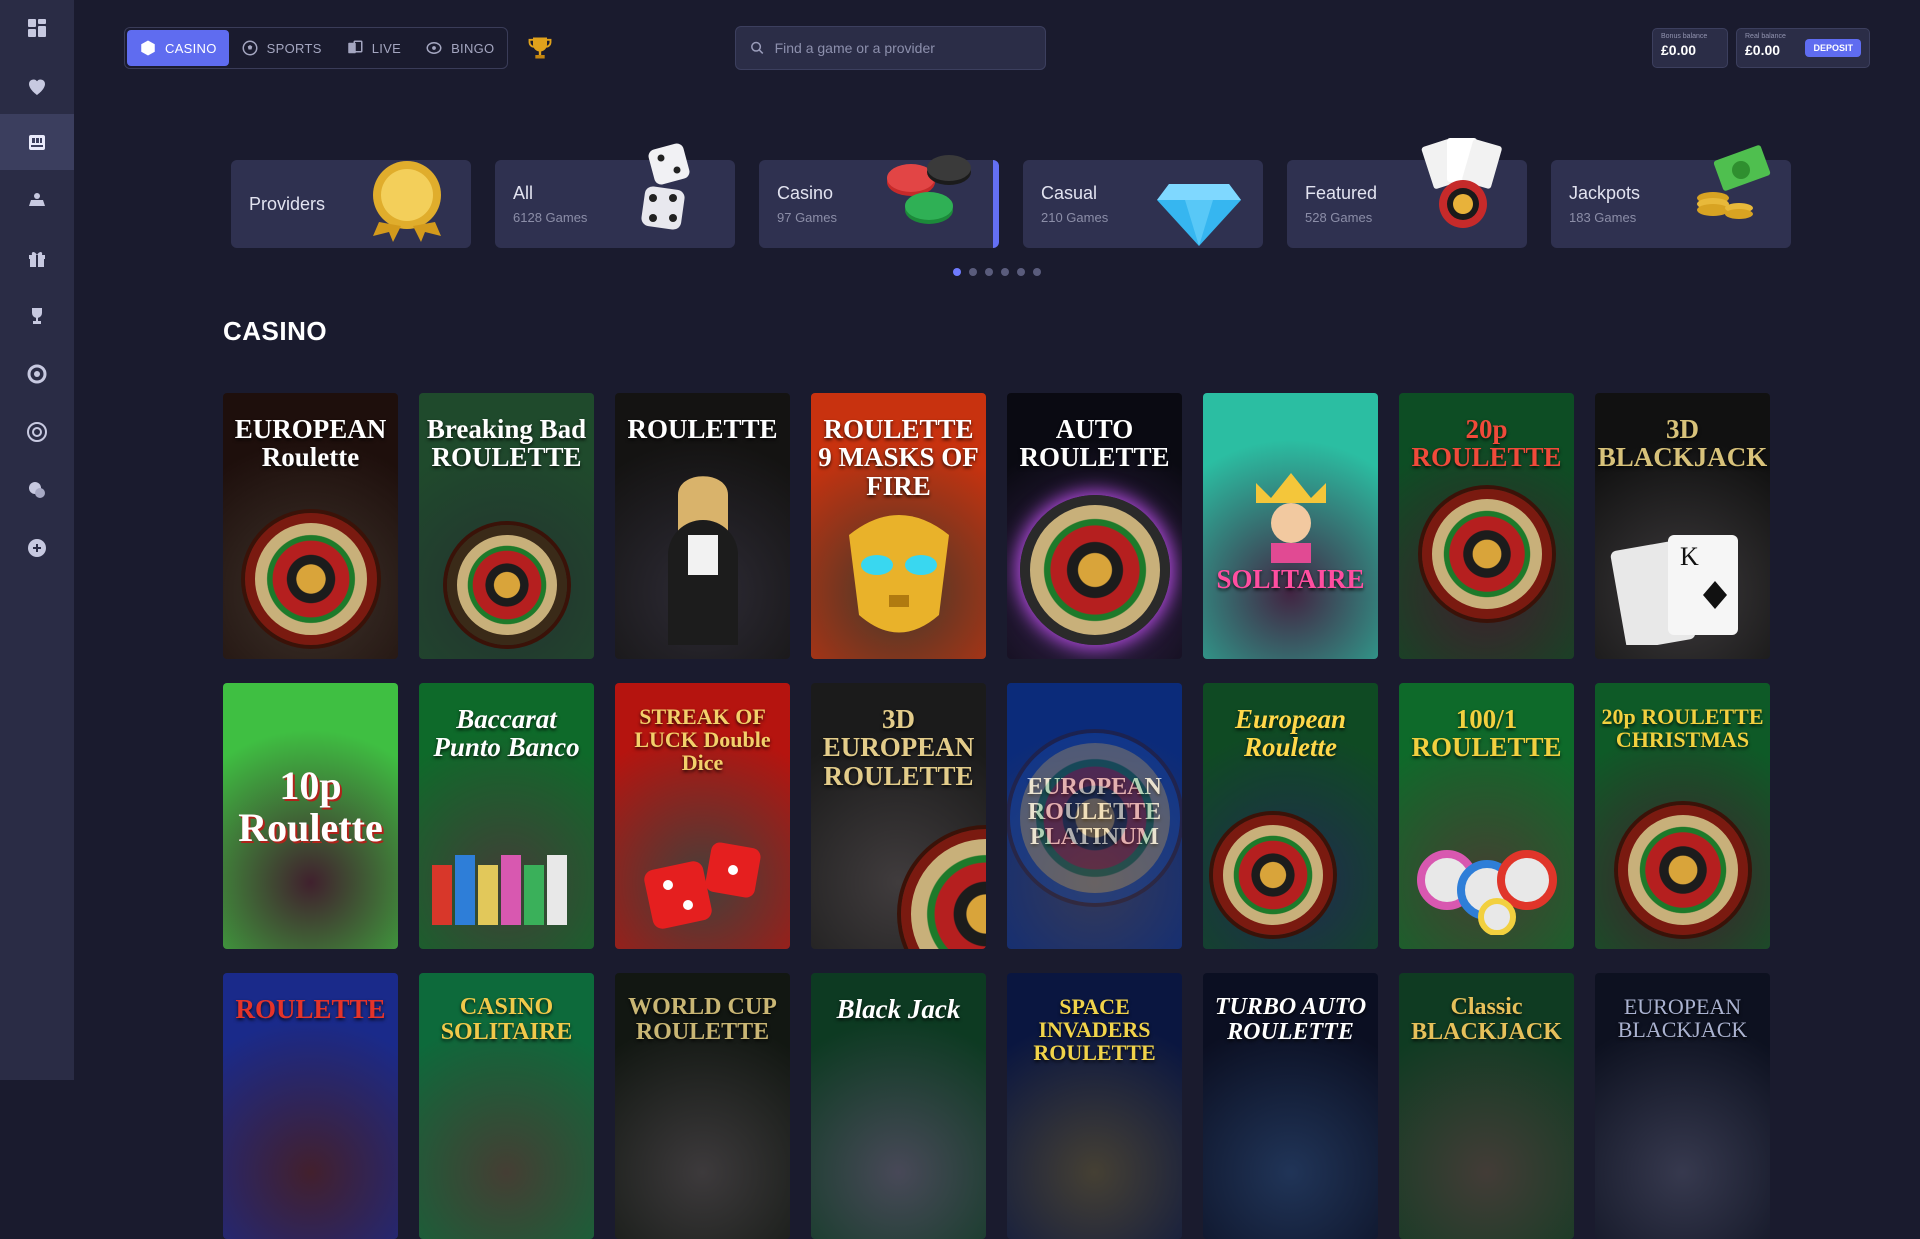 This screenshot has width=1920, height=1239. Describe the element at coordinates (1486, 526) in the screenshot. I see `game-tile: 20p ROULETTE` at that location.